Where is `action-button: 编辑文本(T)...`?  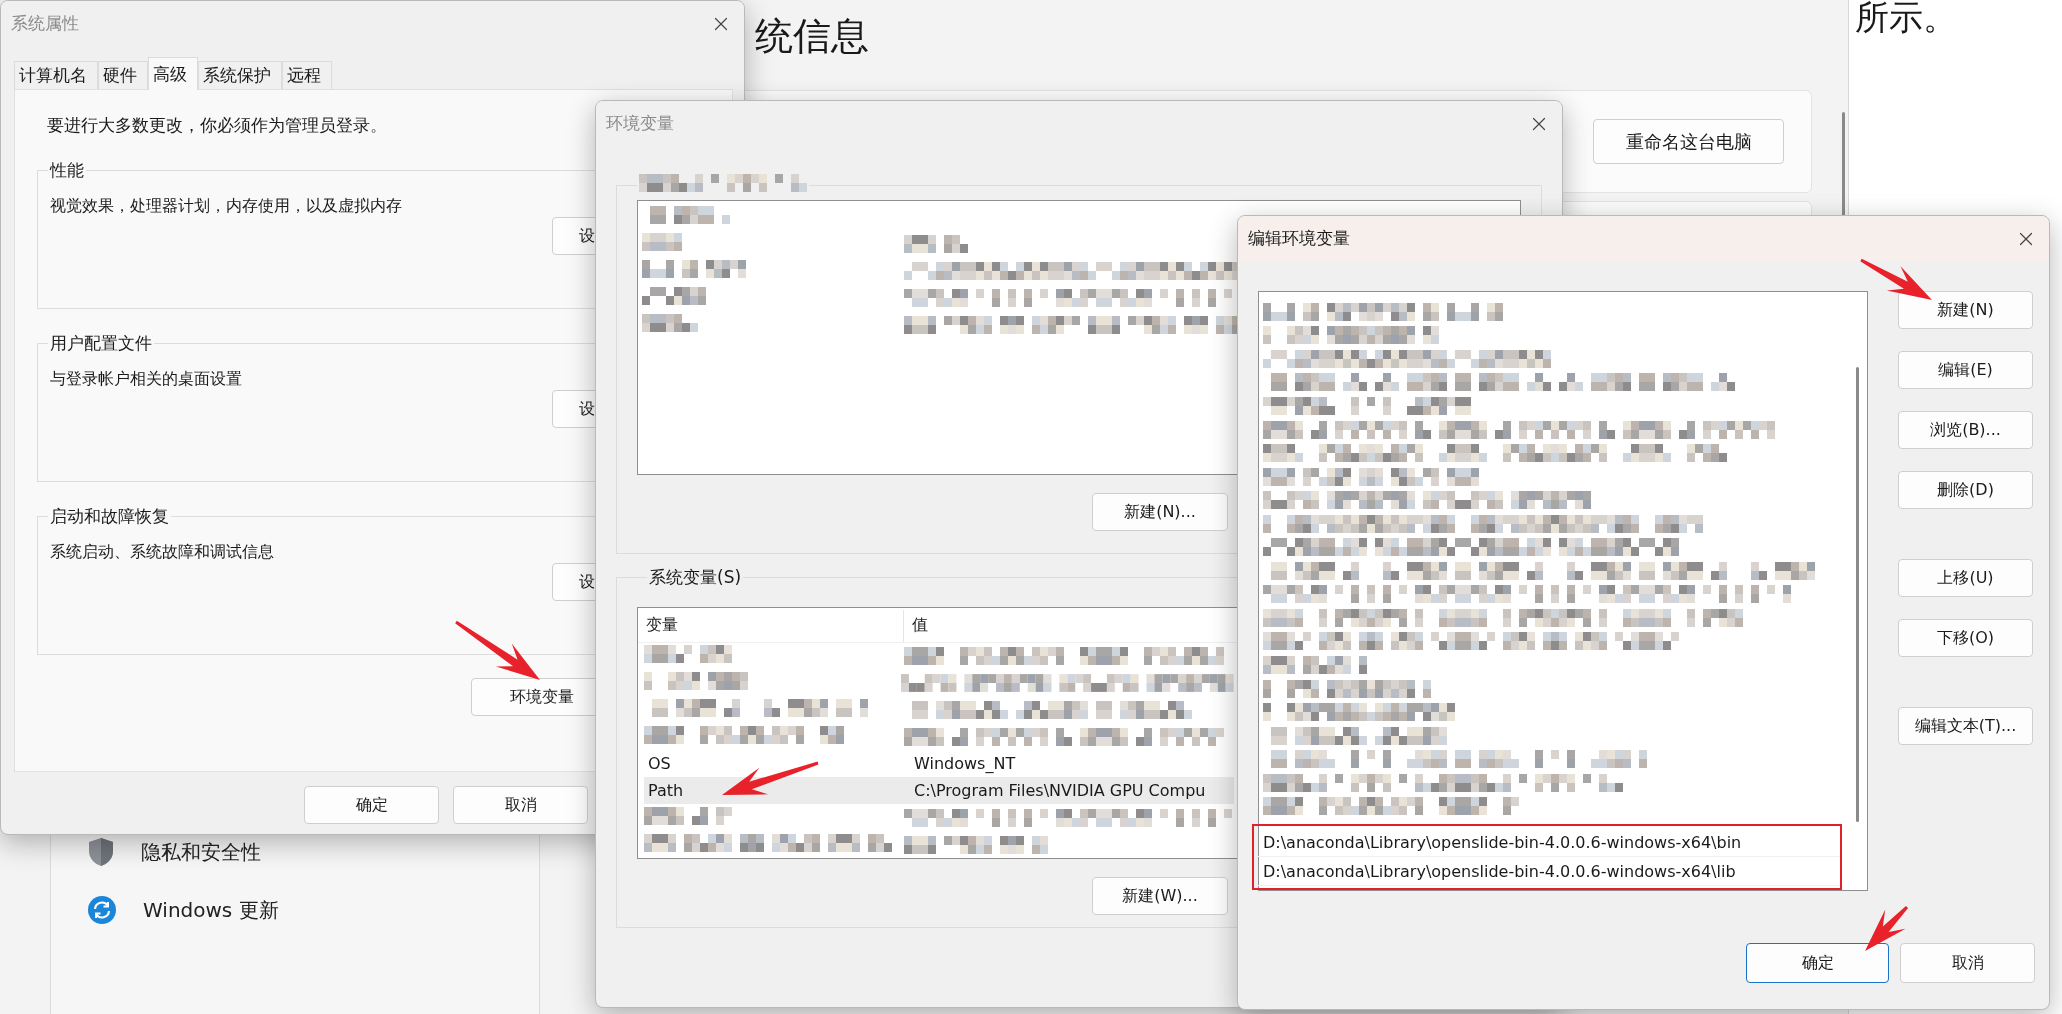
action-button: 编辑文本(T)... is located at coordinates (1965, 726).